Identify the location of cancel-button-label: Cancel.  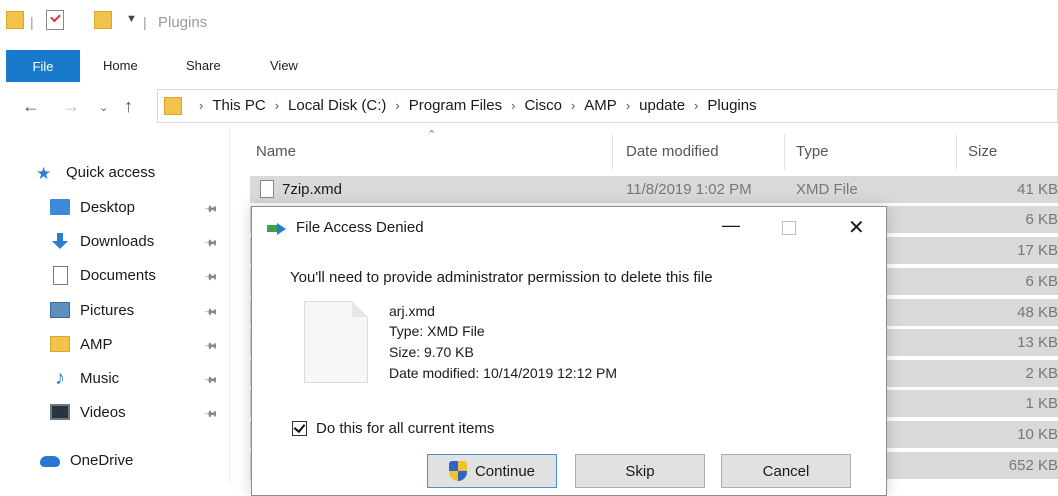
(786, 471).